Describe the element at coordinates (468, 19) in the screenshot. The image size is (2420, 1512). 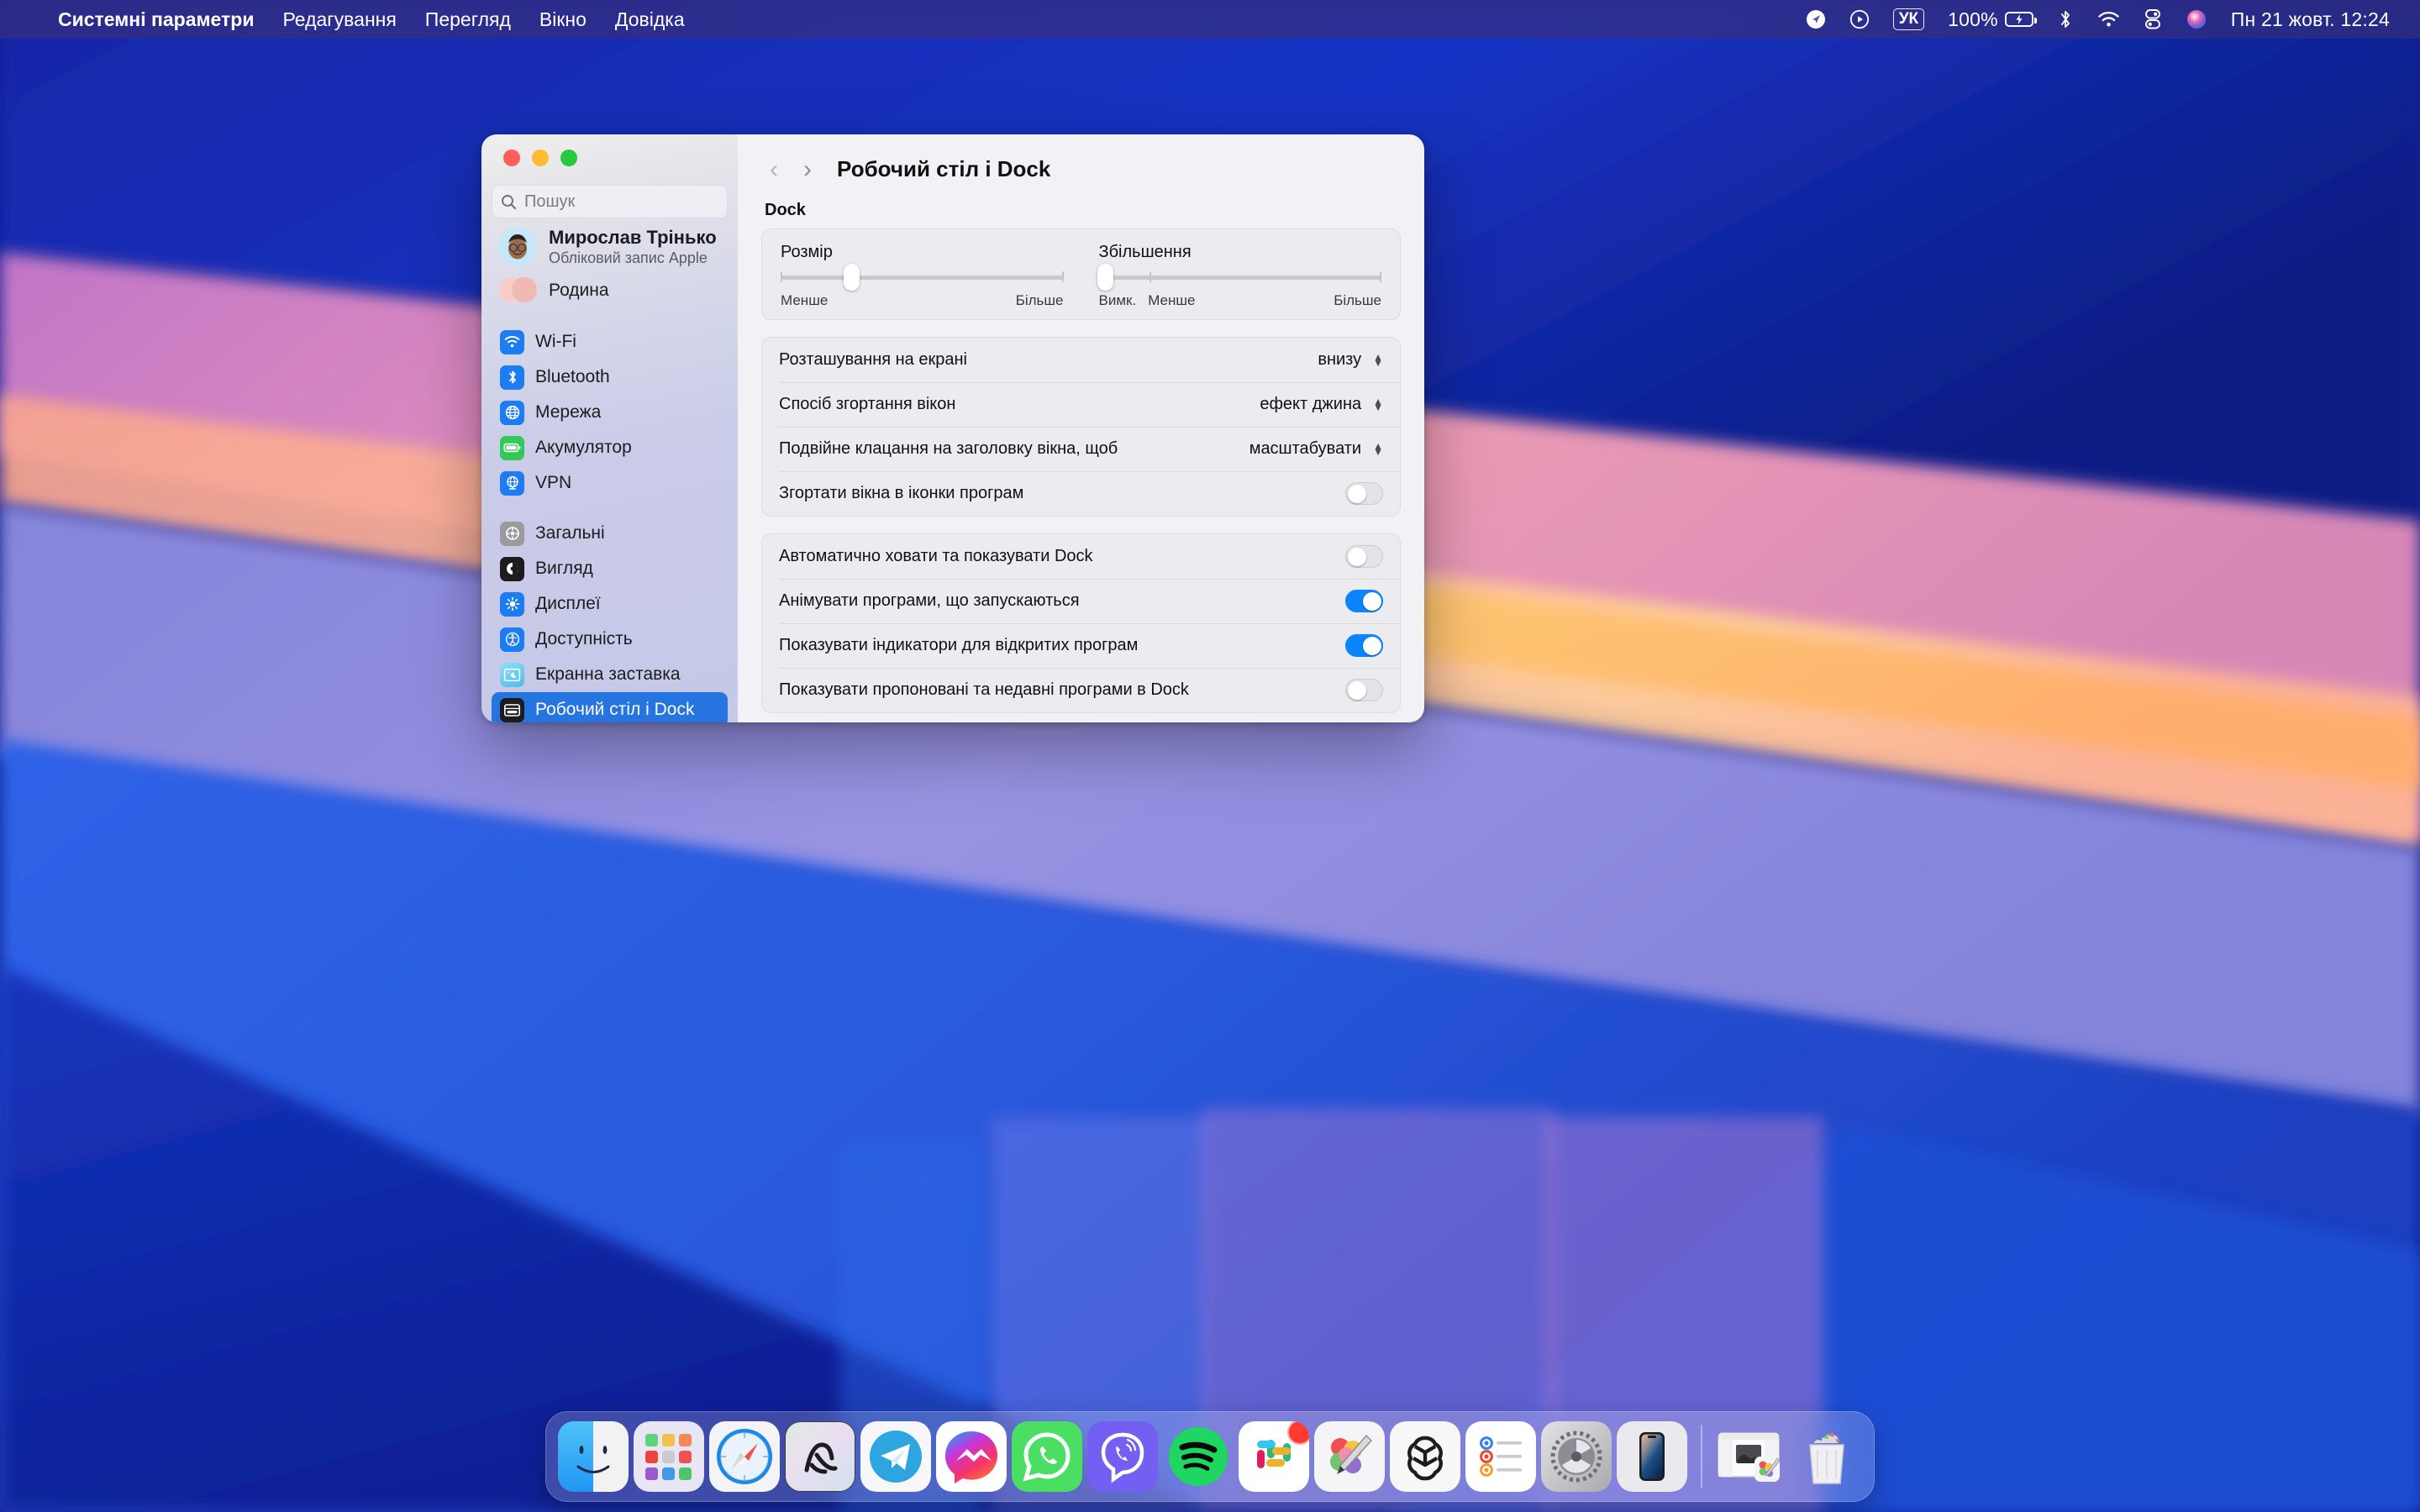
I see `menu-item-view: Перегляд` at that location.